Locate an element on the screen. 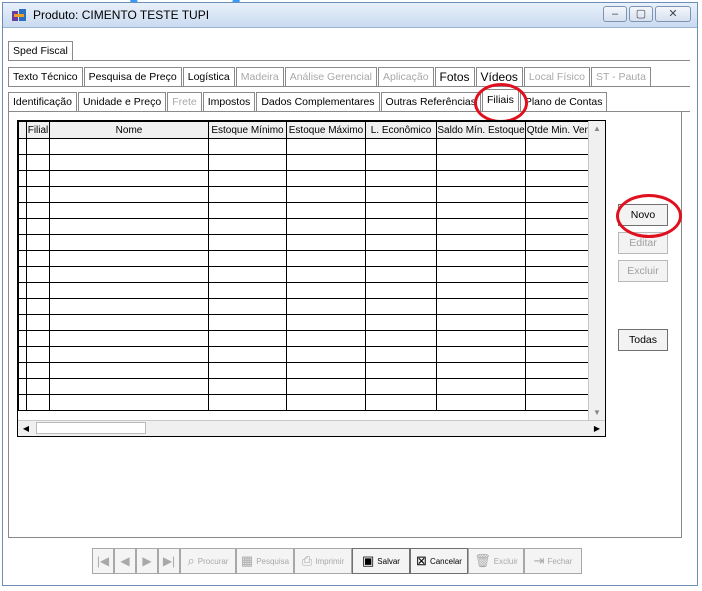 This screenshot has height=591, width=702. tab-identificacao: Identificação is located at coordinates (42, 101).